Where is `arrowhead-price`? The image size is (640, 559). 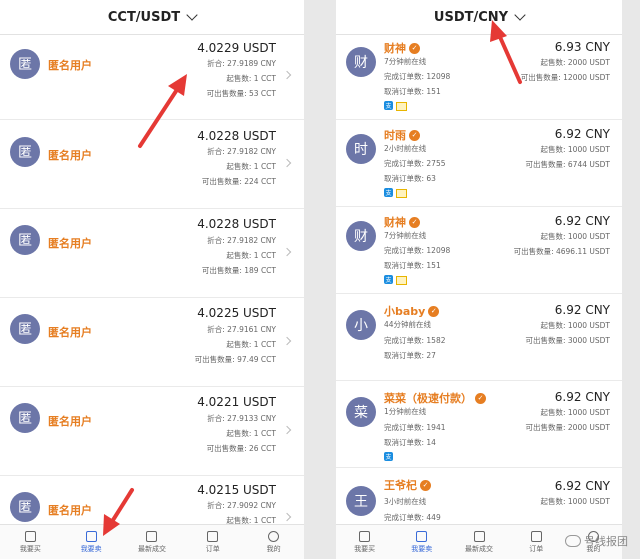 arrowhead-price is located at coordinates (177, 85).